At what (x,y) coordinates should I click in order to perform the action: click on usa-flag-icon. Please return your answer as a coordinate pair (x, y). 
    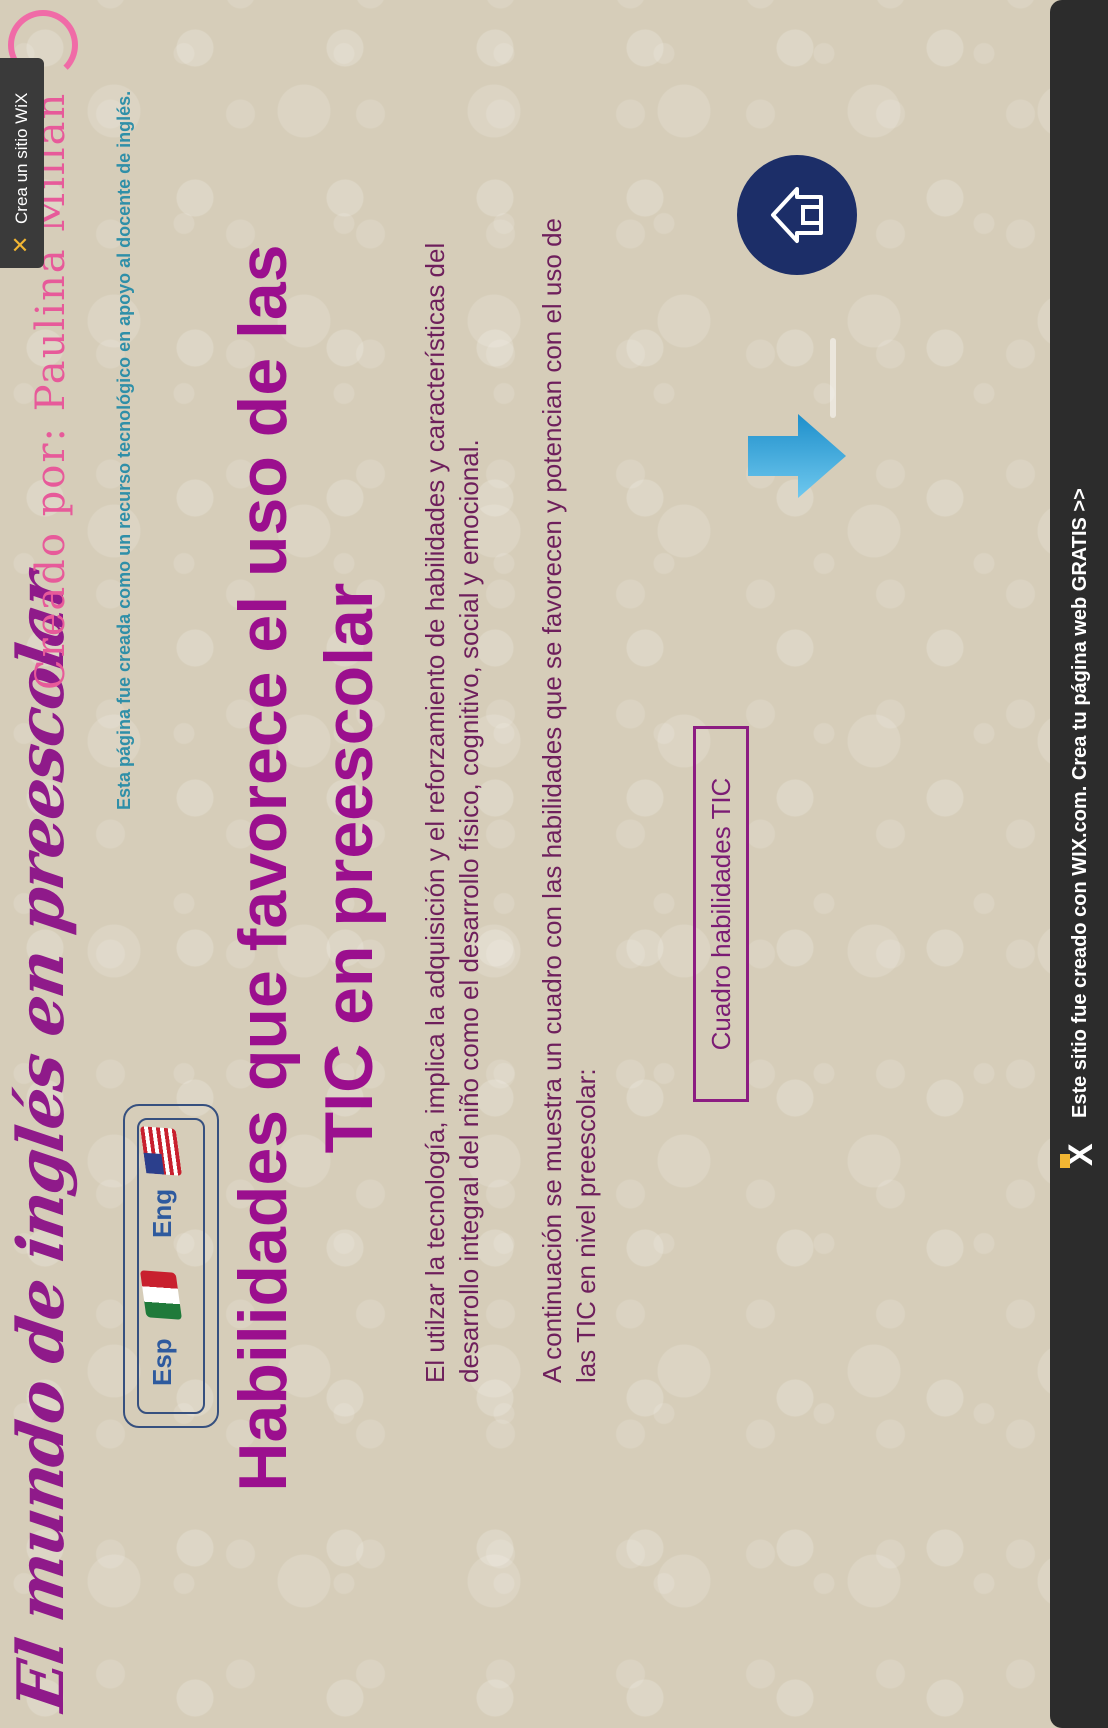
    Looking at the image, I should click on (161, 1151).